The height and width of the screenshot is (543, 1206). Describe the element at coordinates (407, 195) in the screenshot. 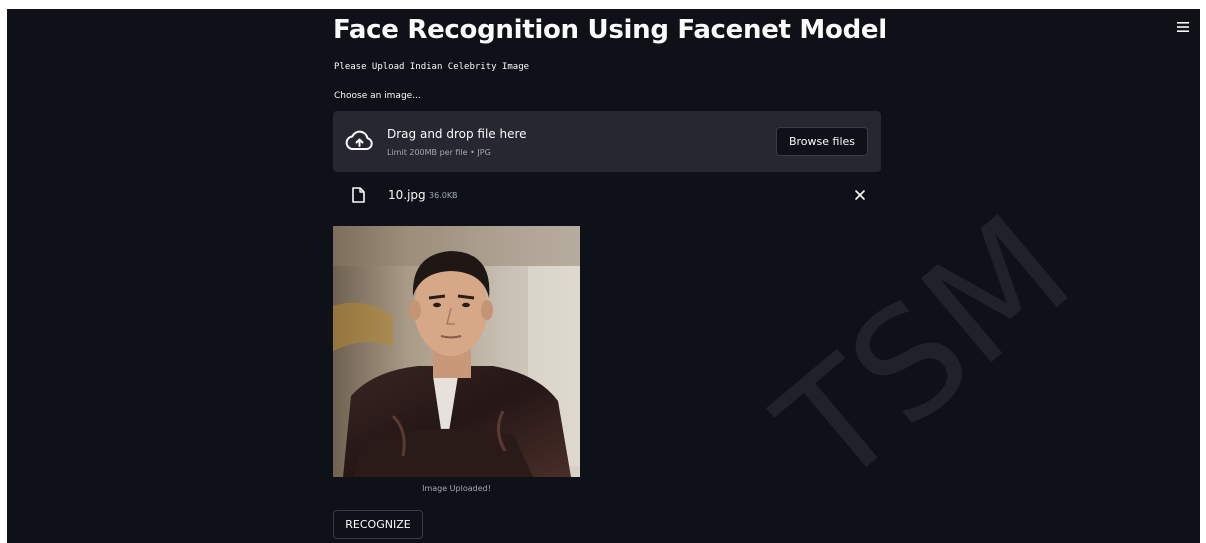

I see `uploaded-file-name: 10.jpg` at that location.